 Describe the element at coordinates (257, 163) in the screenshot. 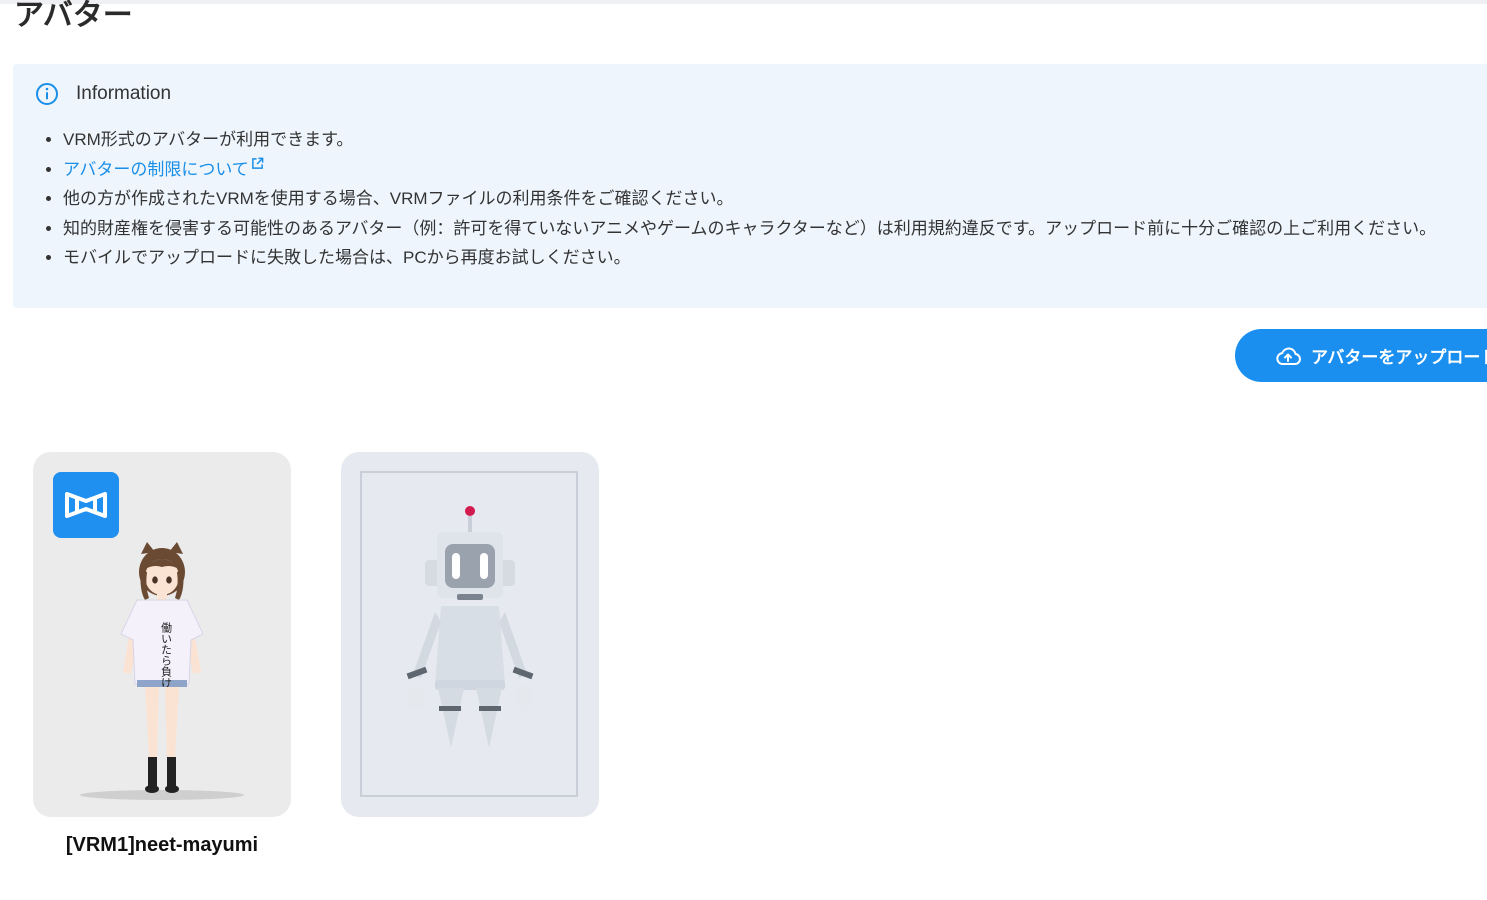

I see `external-link-icon` at that location.